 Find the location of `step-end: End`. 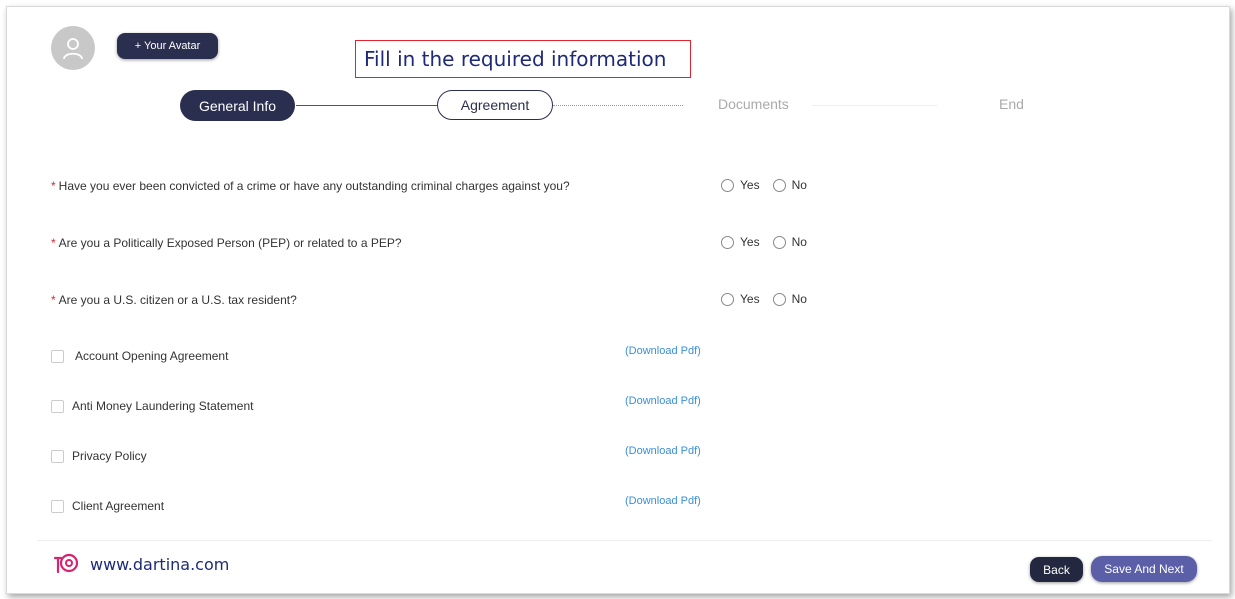

step-end: End is located at coordinates (1011, 104).